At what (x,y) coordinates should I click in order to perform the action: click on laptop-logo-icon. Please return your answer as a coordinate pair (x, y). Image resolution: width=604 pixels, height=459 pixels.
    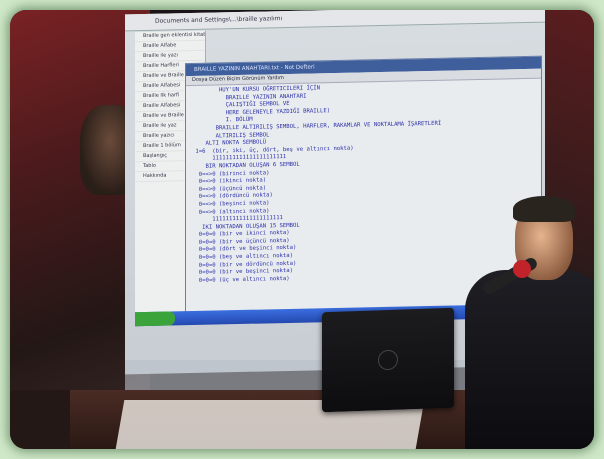
    Looking at the image, I should click on (388, 360).